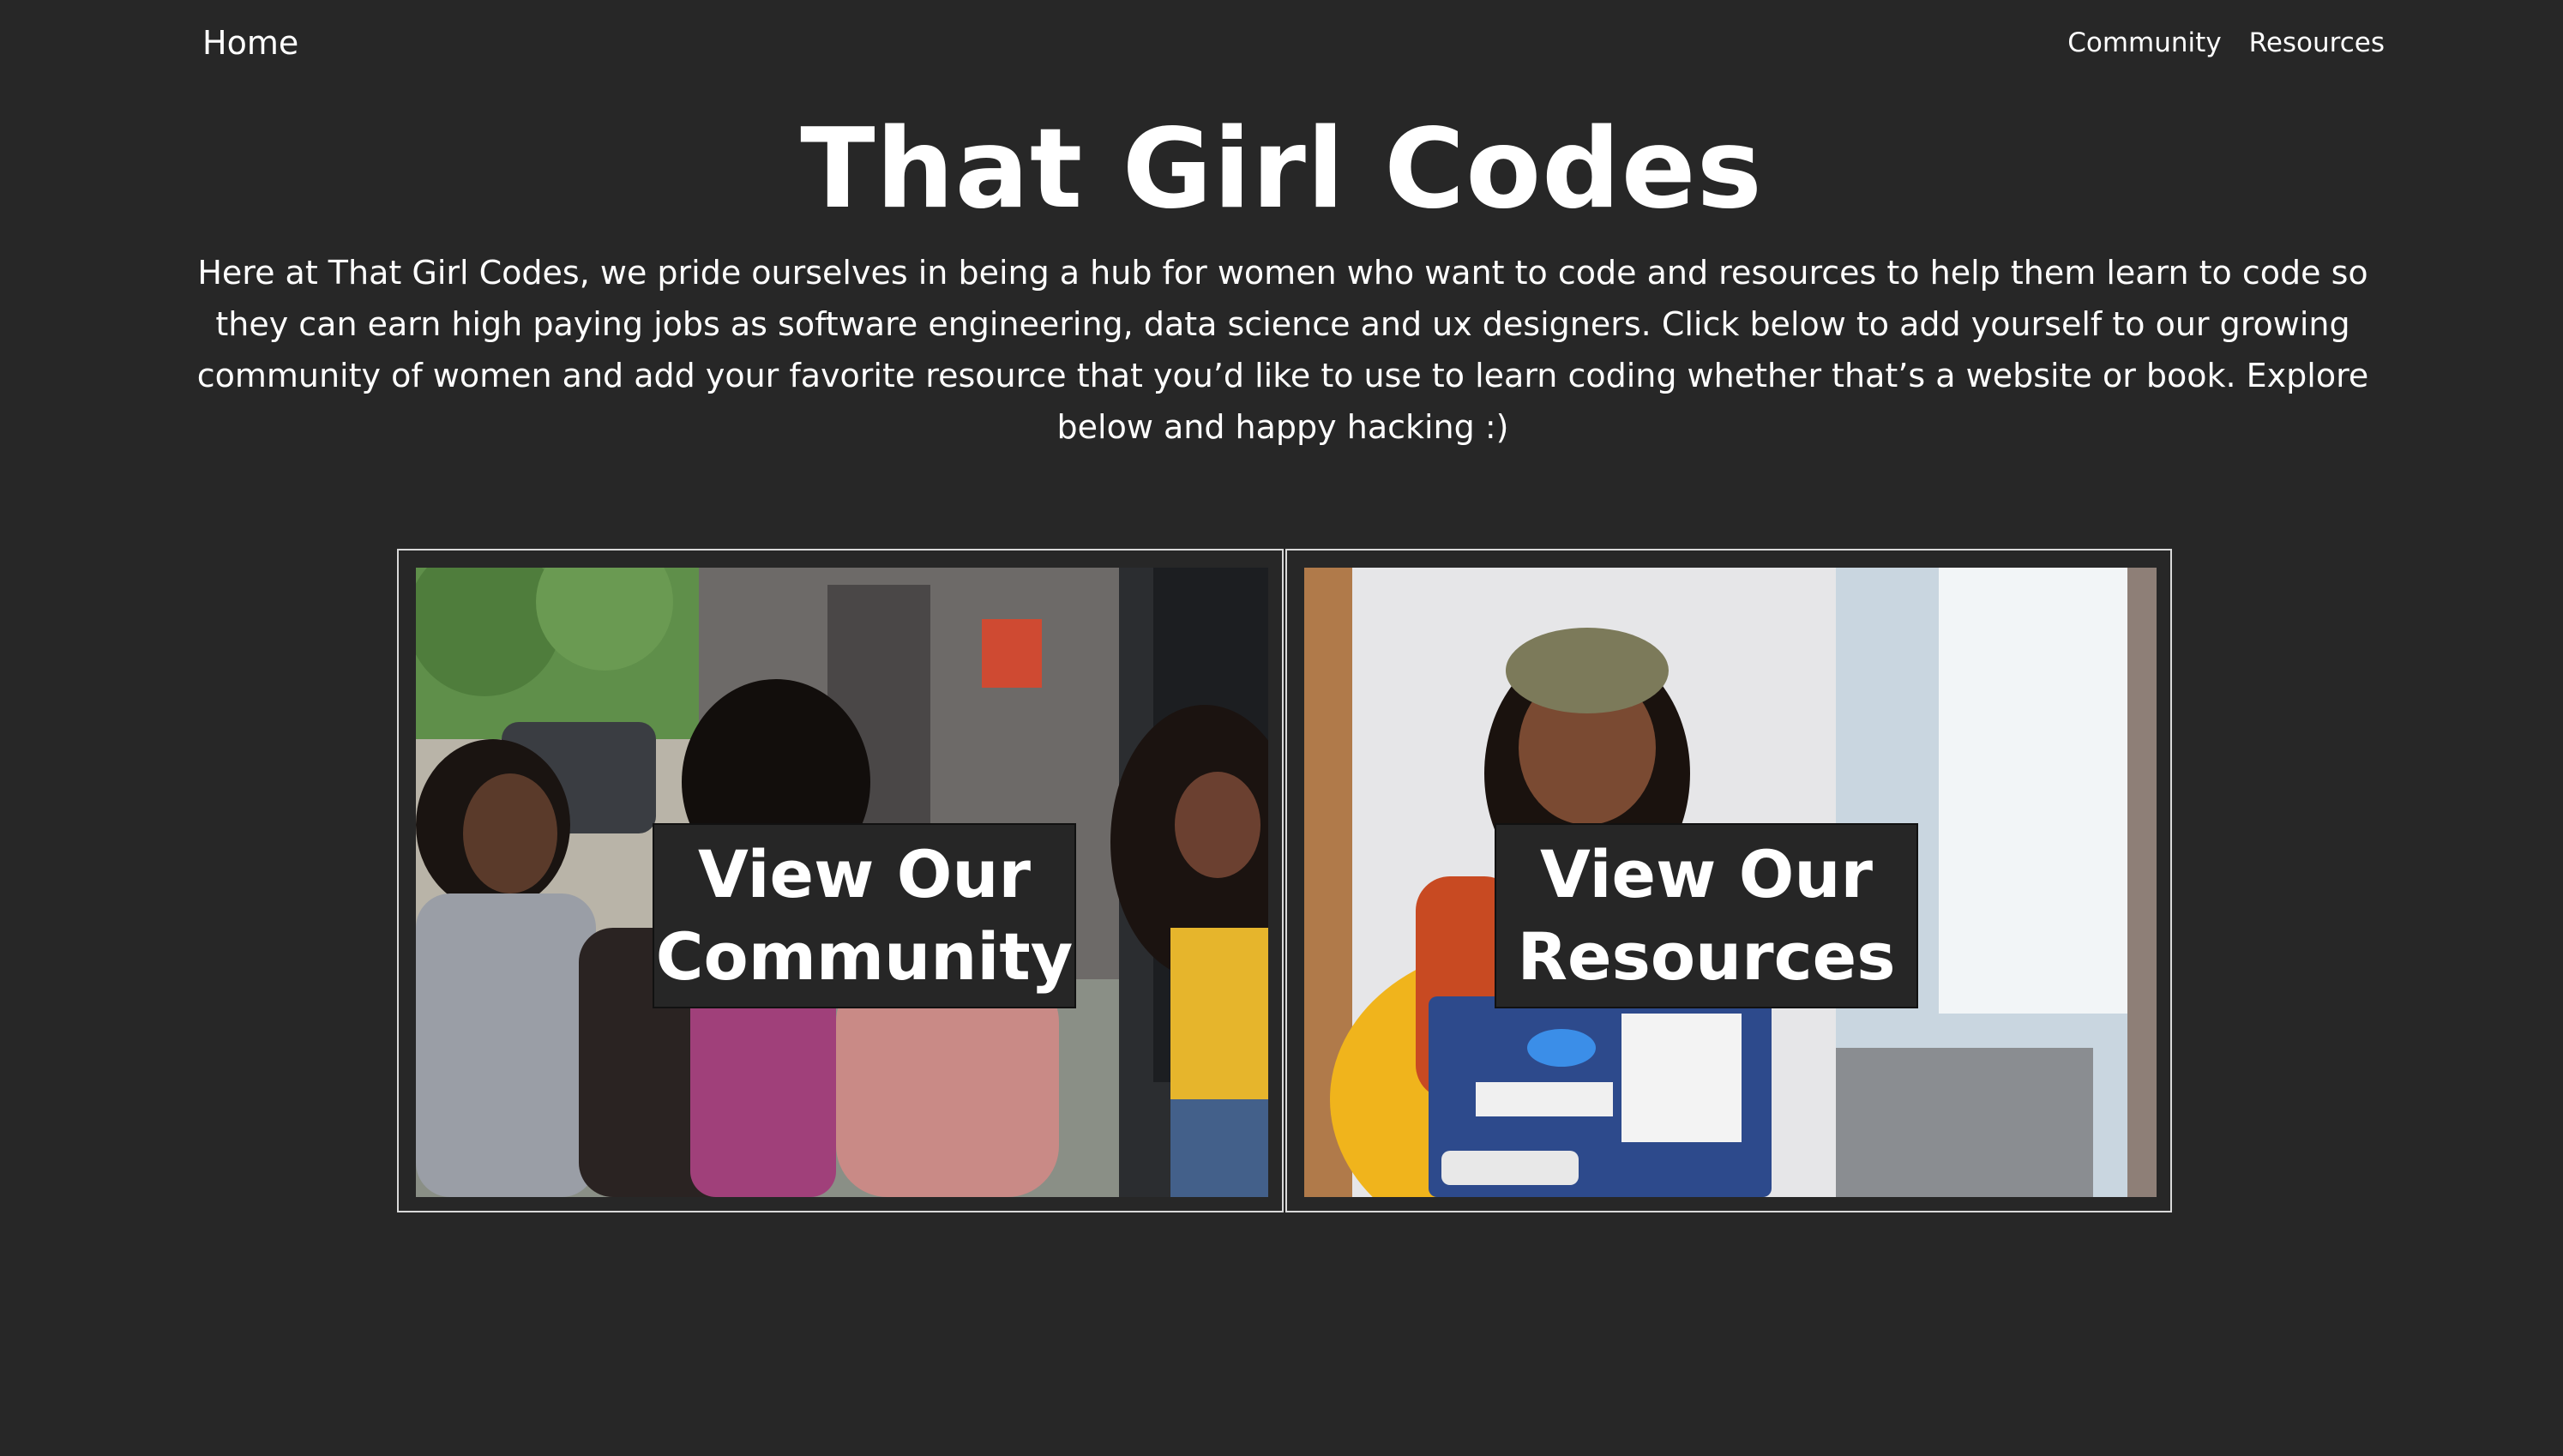  Describe the element at coordinates (864, 956) in the screenshot. I see `community-label-line2: Community` at that location.